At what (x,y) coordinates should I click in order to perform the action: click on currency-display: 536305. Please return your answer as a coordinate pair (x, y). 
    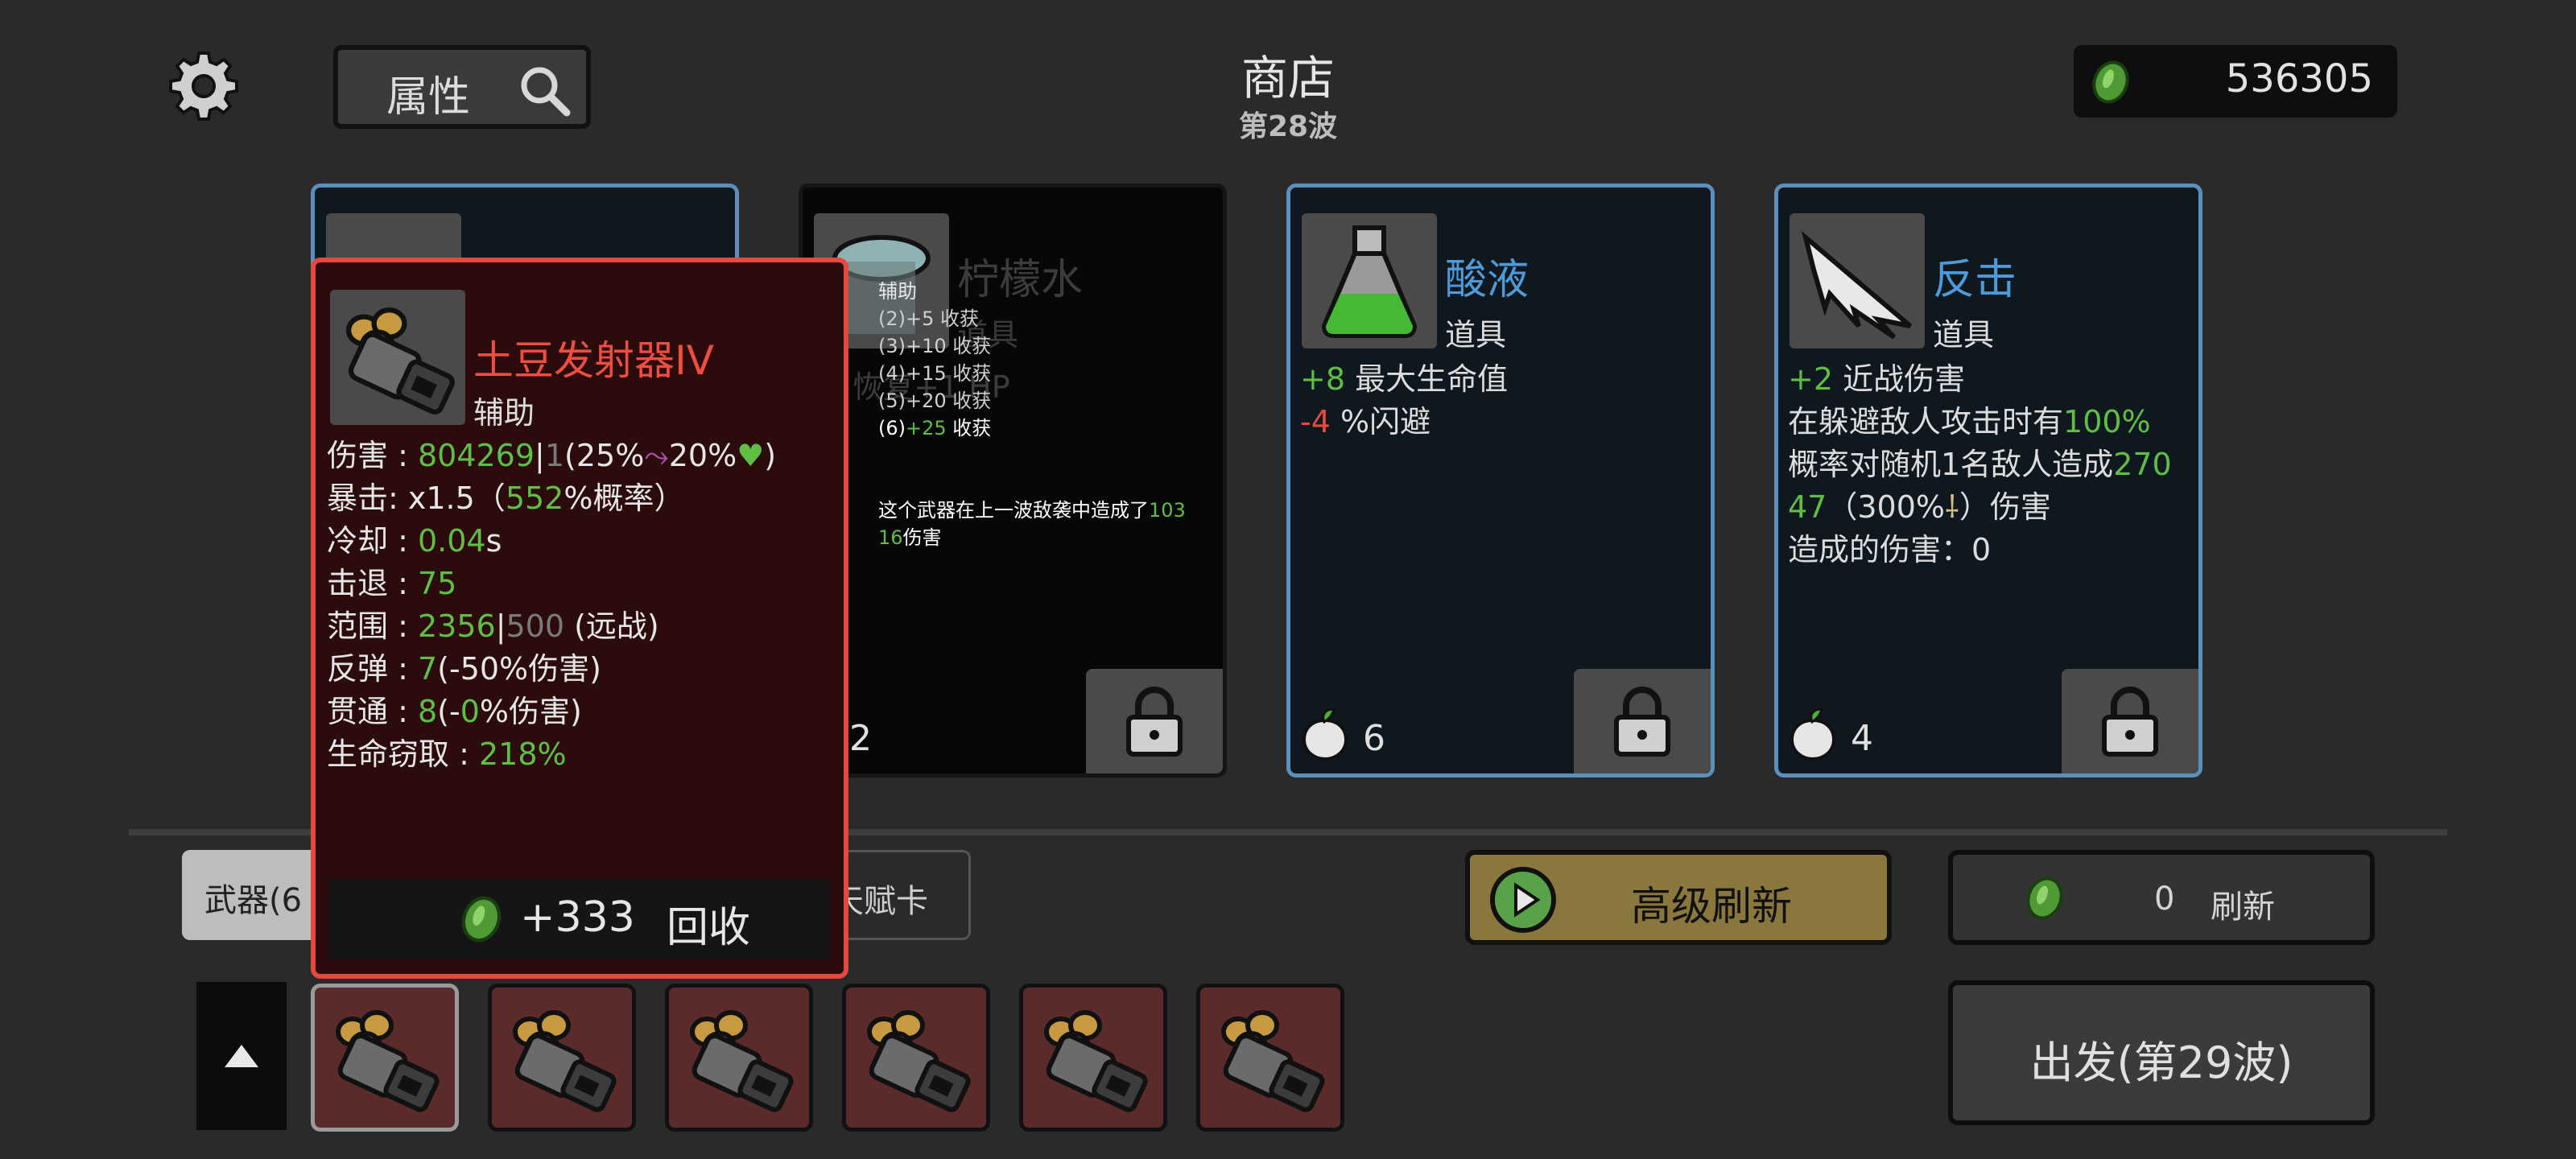
    Looking at the image, I should click on (2235, 81).